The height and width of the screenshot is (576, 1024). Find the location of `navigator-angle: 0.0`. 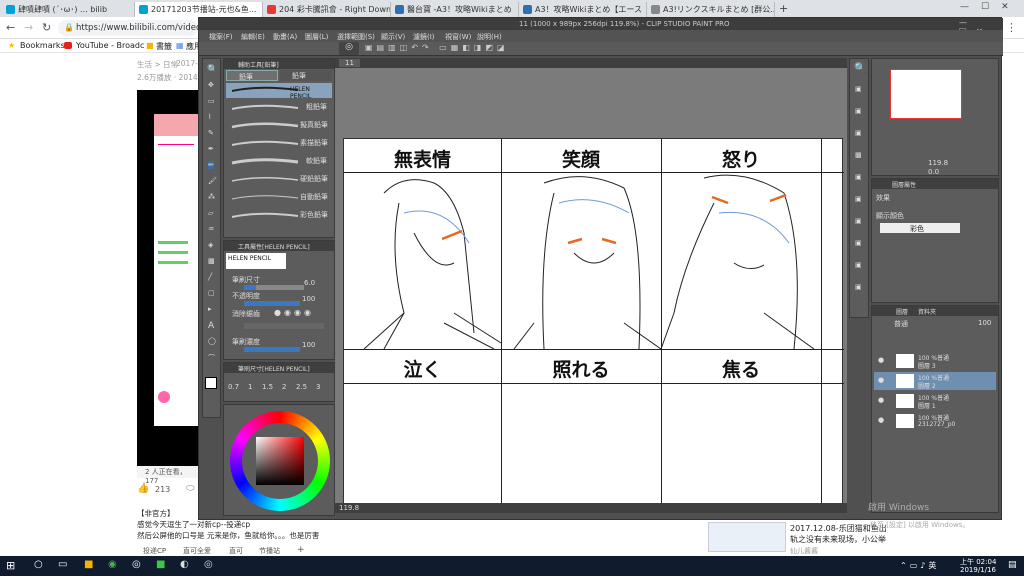

navigator-angle: 0.0 is located at coordinates (933, 172).